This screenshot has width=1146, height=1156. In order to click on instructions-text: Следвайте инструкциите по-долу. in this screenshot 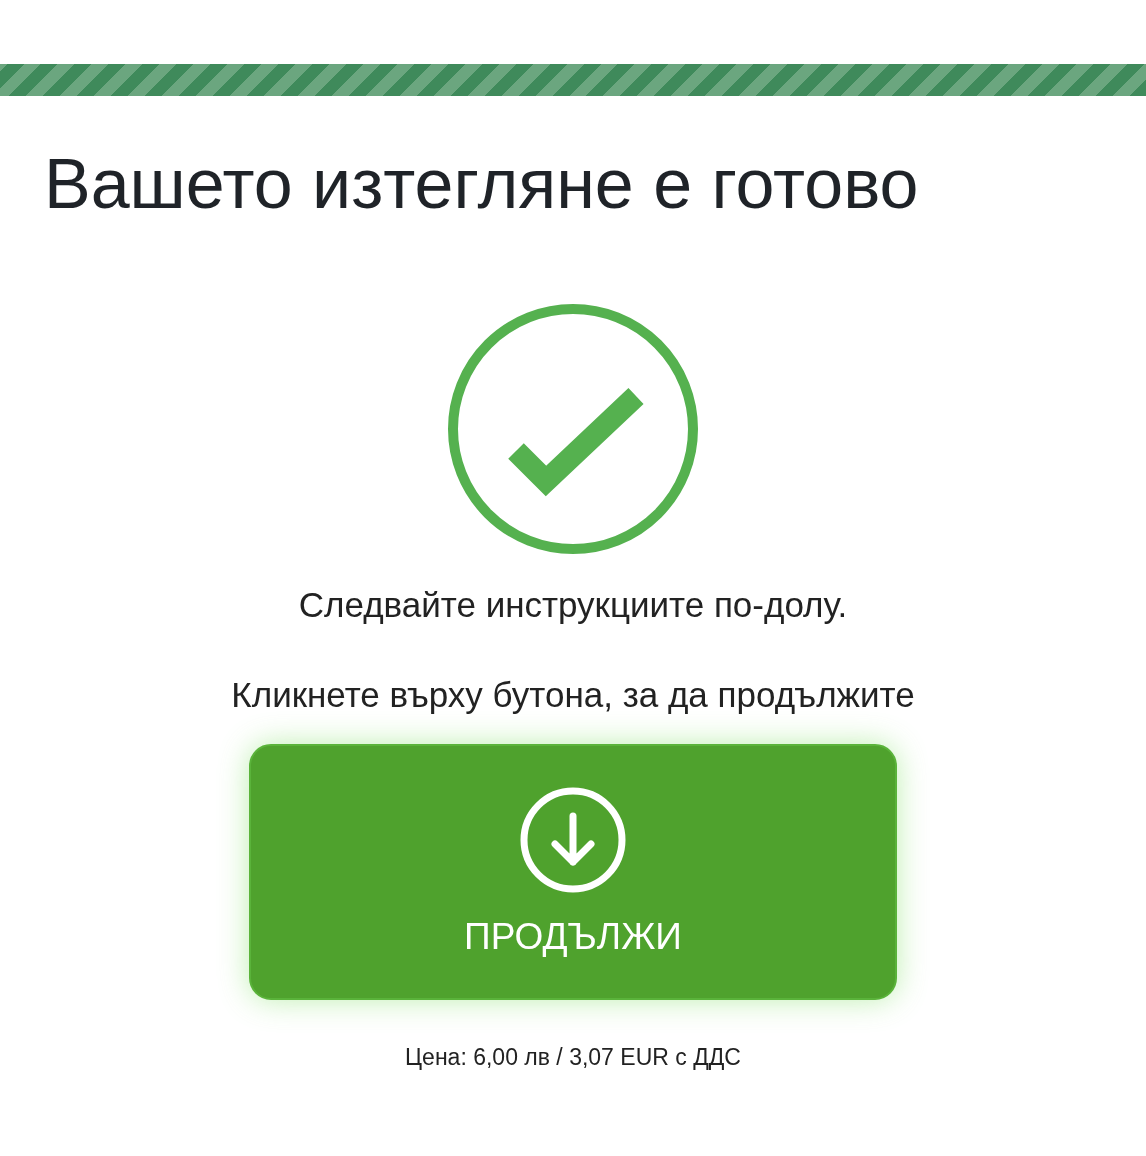, I will do `click(573, 605)`.